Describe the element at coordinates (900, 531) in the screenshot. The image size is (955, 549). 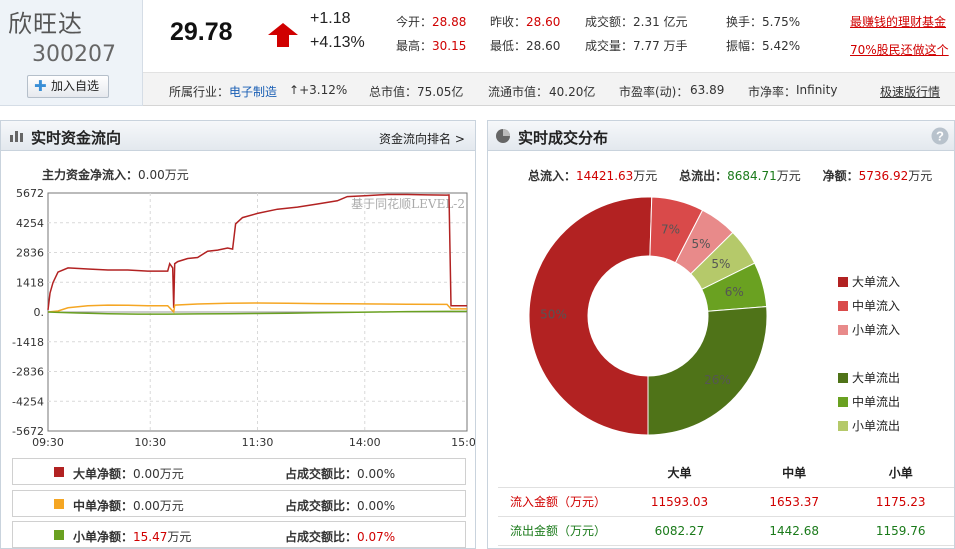
I see `table-cell: 1159.76` at that location.